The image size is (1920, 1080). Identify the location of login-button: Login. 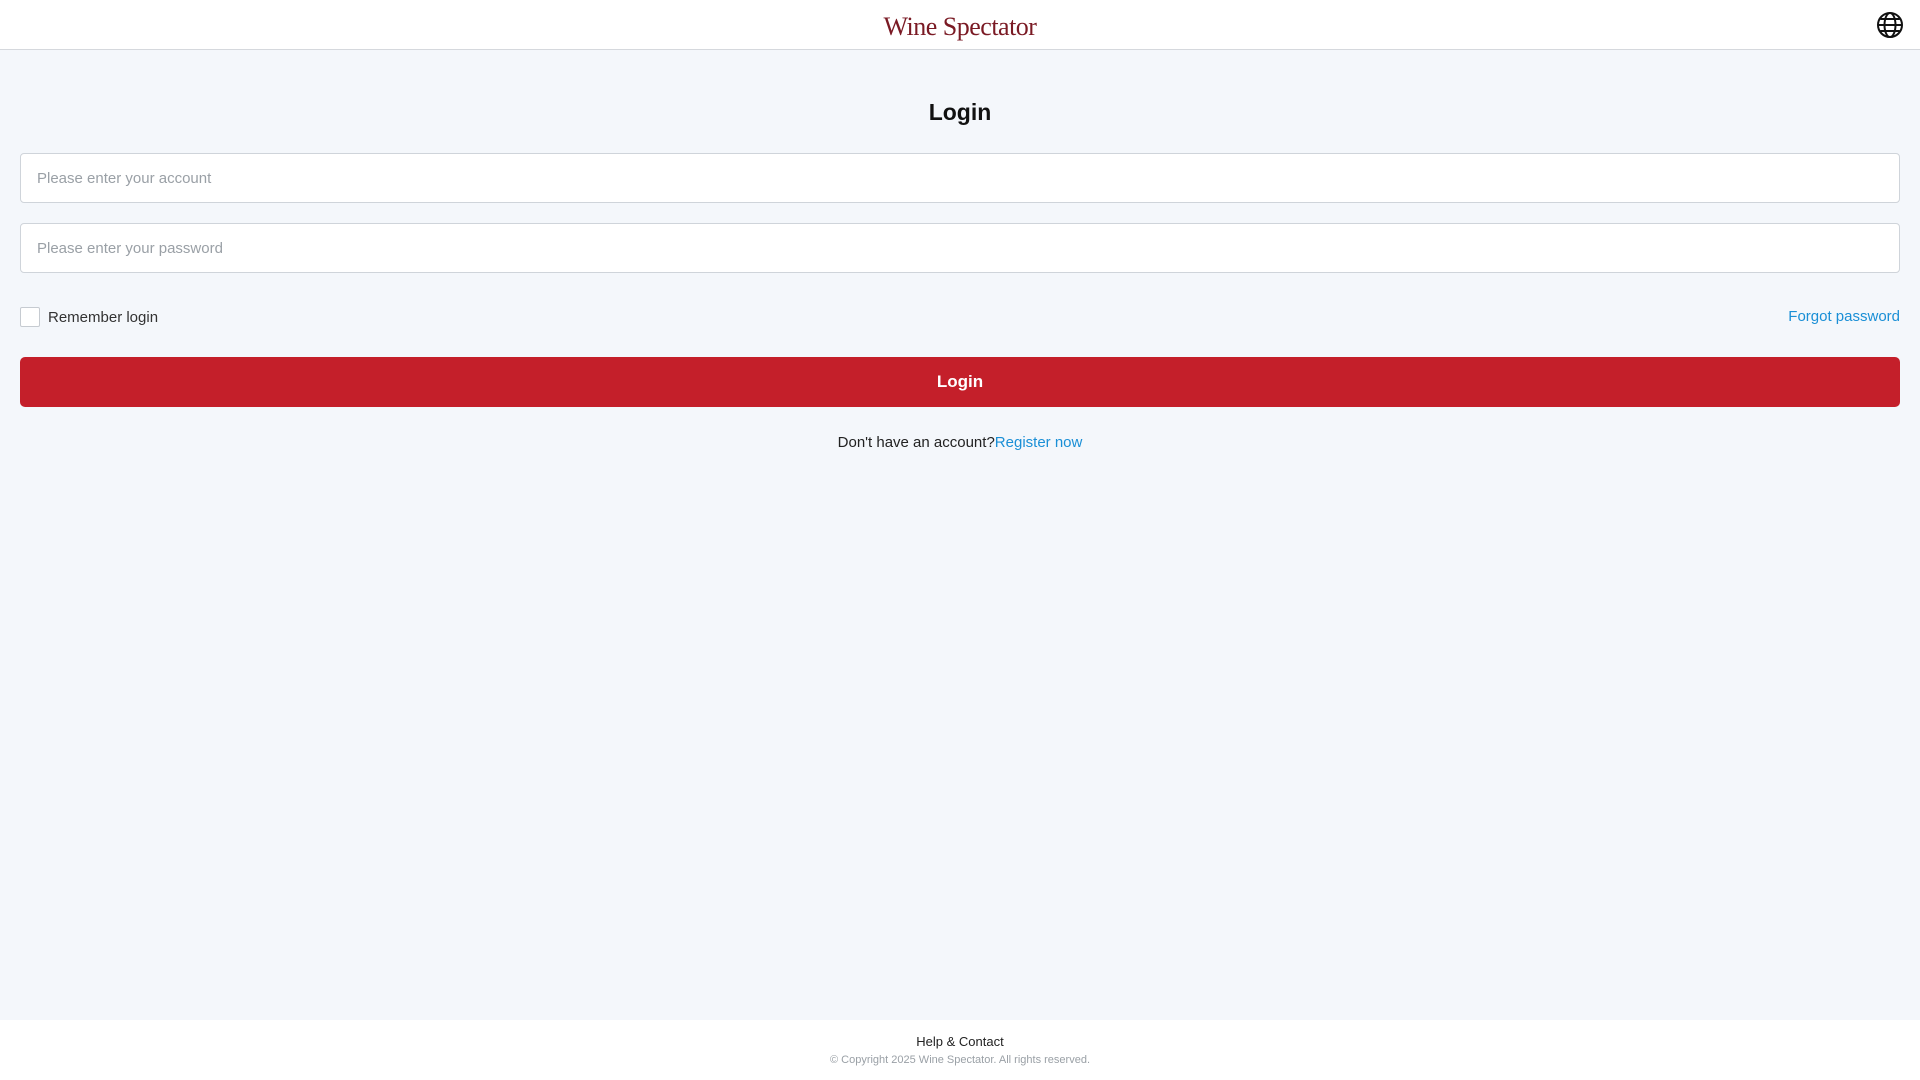
(960, 382).